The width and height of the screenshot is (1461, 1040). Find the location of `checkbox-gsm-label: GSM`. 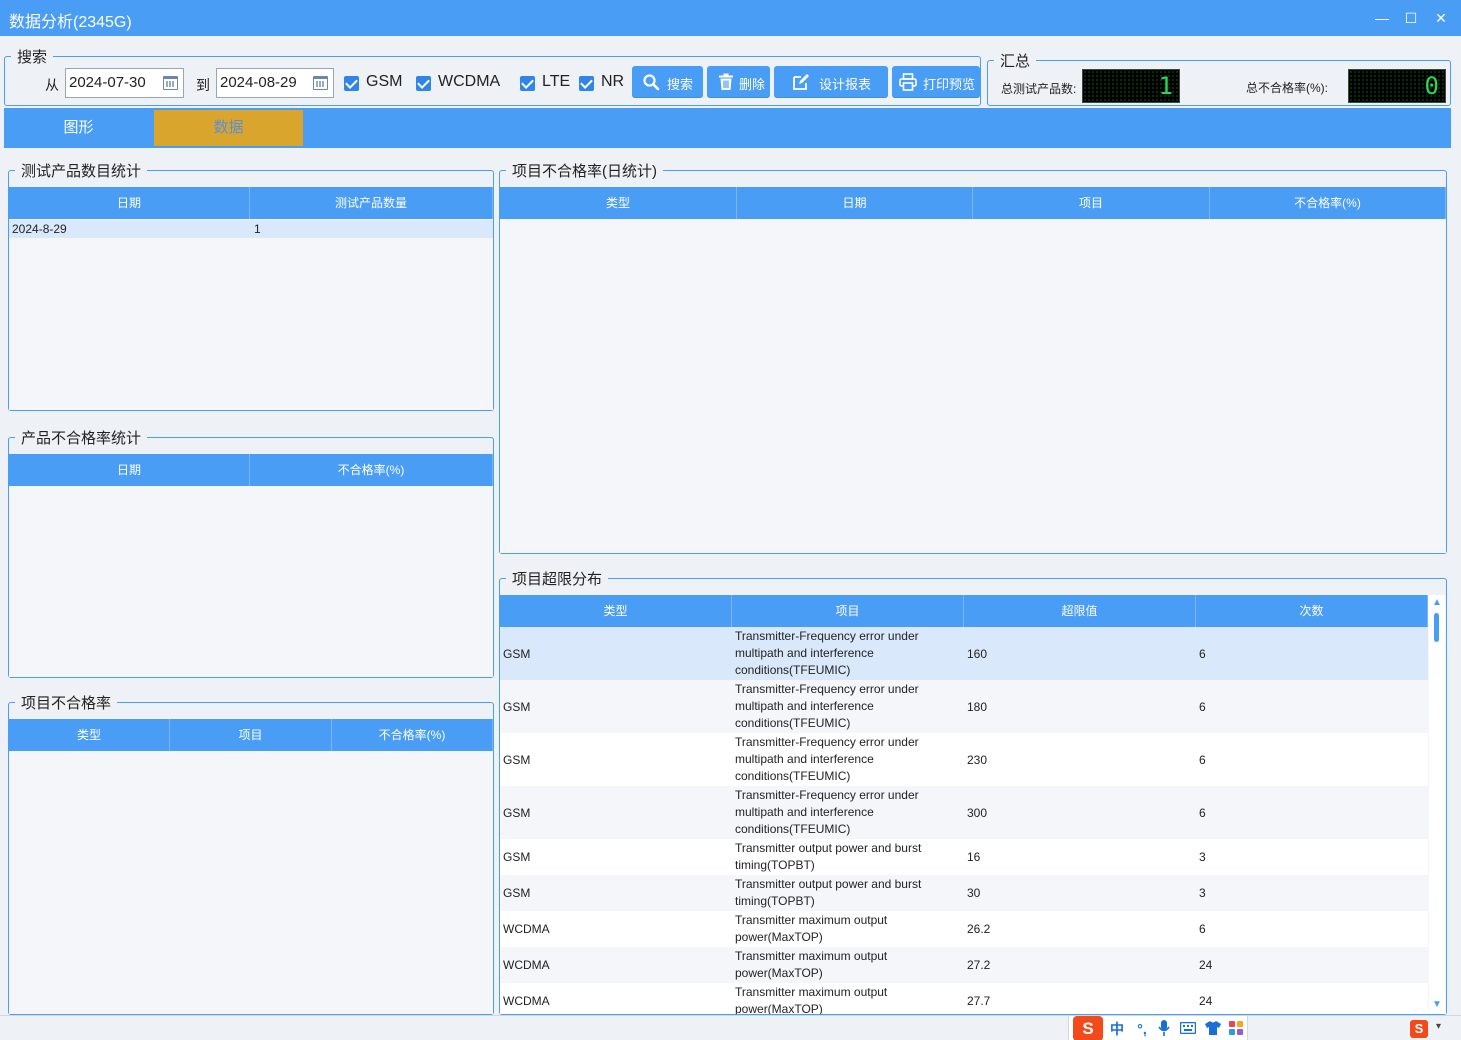

checkbox-gsm-label: GSM is located at coordinates (384, 81).